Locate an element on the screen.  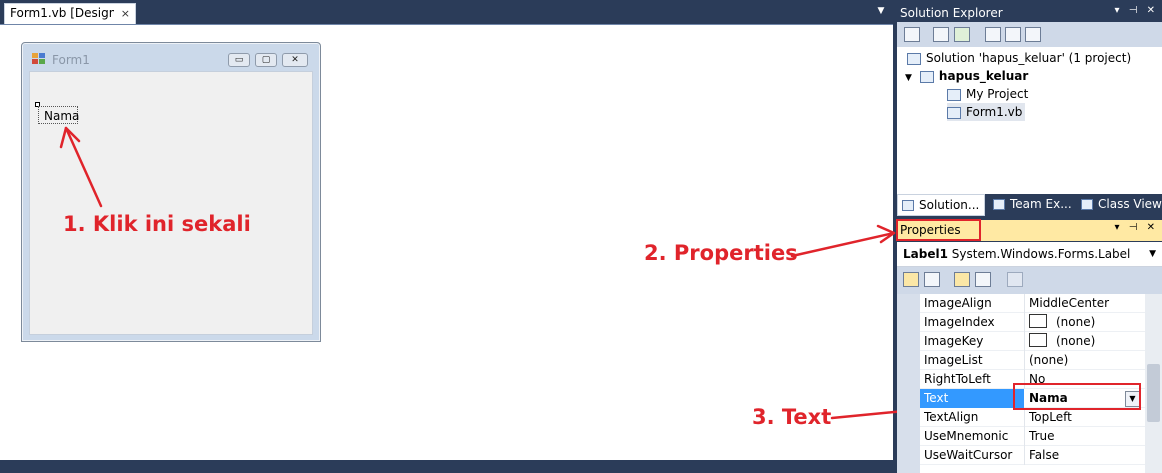
object-name: Label1 is located at coordinates (925, 254).